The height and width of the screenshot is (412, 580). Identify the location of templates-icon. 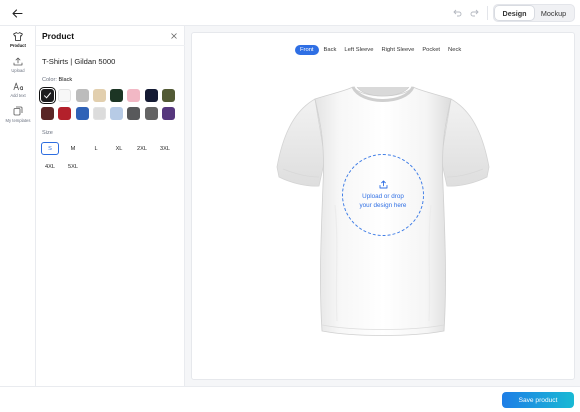
(18, 111).